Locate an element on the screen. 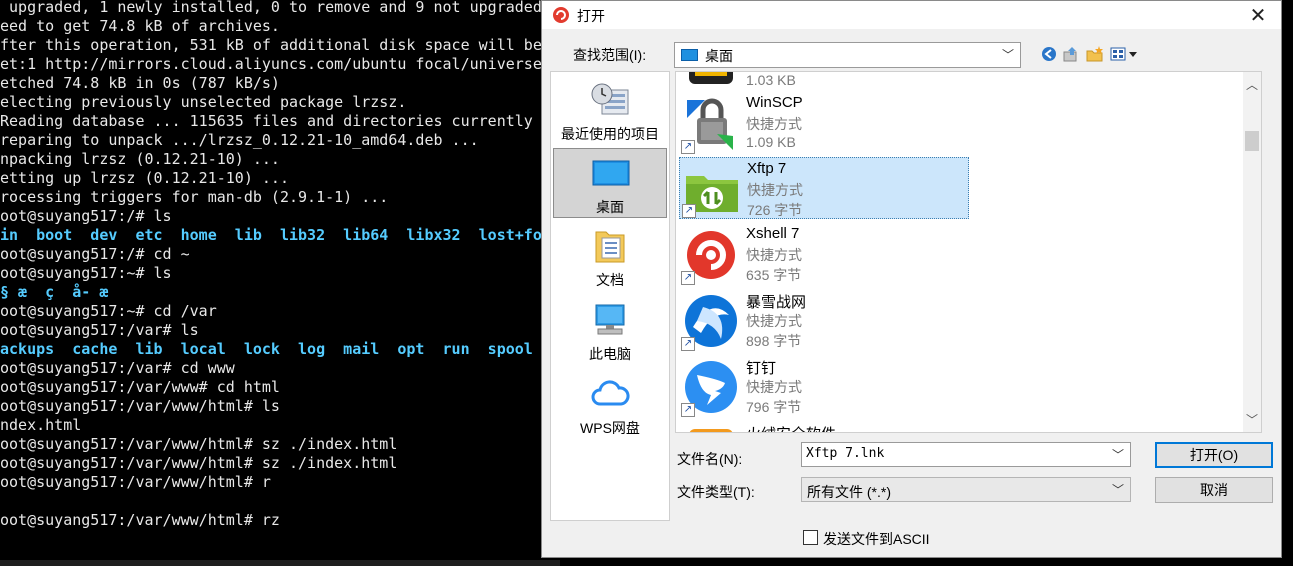 This screenshot has width=1293, height=566. file-name-input: Xftp 7.lnk is located at coordinates (845, 453).